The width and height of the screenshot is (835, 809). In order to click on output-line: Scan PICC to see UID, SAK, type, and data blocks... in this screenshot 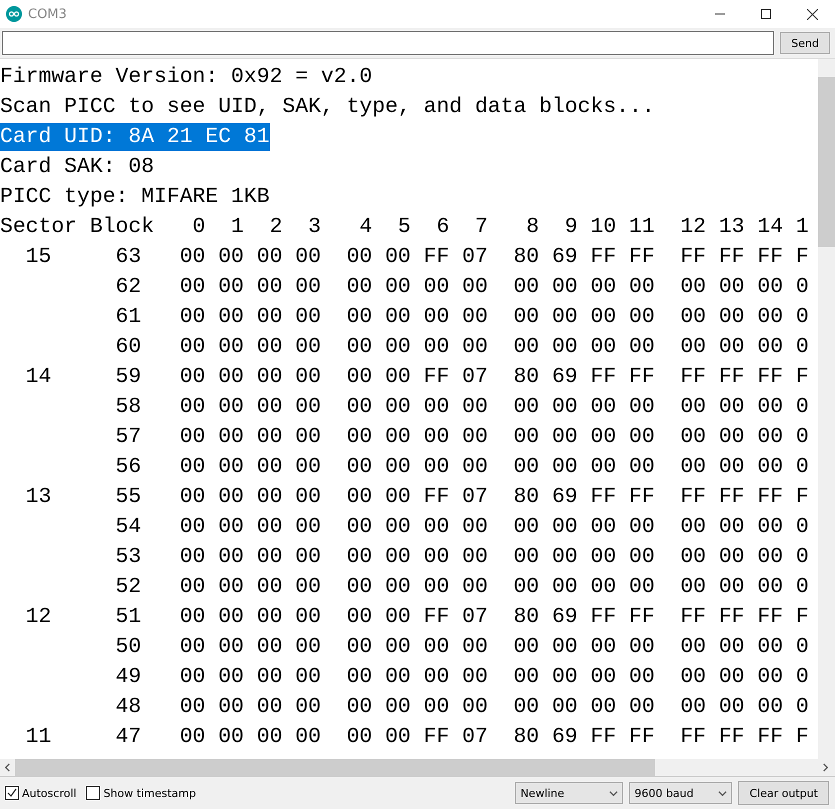, I will do `click(327, 107)`.